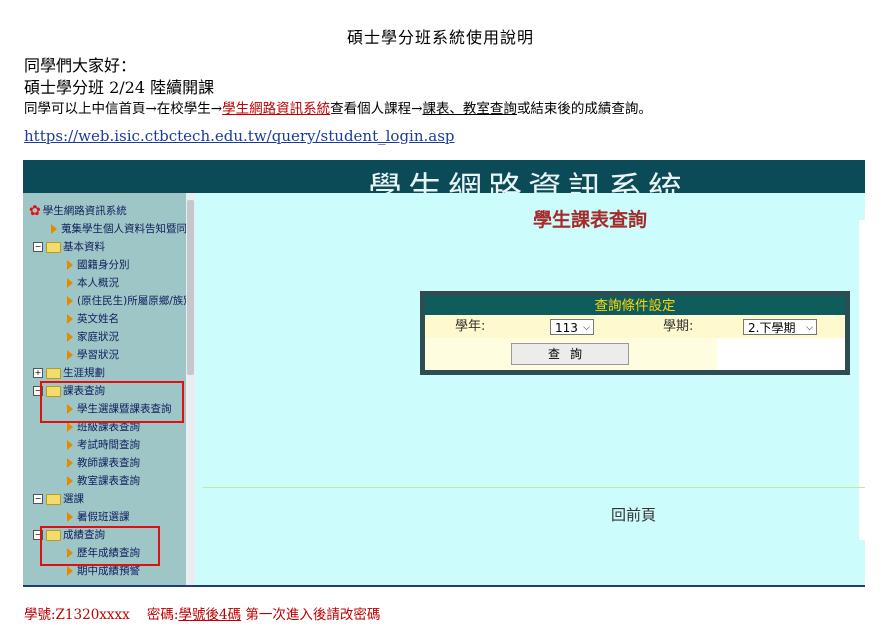 The image size is (881, 642). I want to click on password-note: 第一次進入後請改密碼, so click(313, 615).